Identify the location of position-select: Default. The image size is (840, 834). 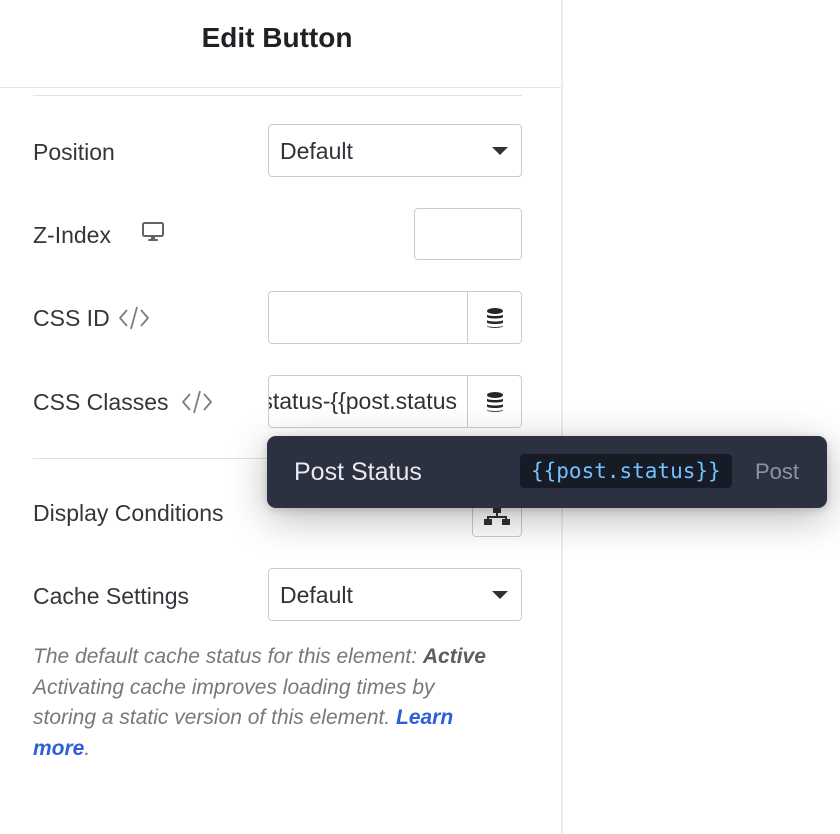
(395, 150).